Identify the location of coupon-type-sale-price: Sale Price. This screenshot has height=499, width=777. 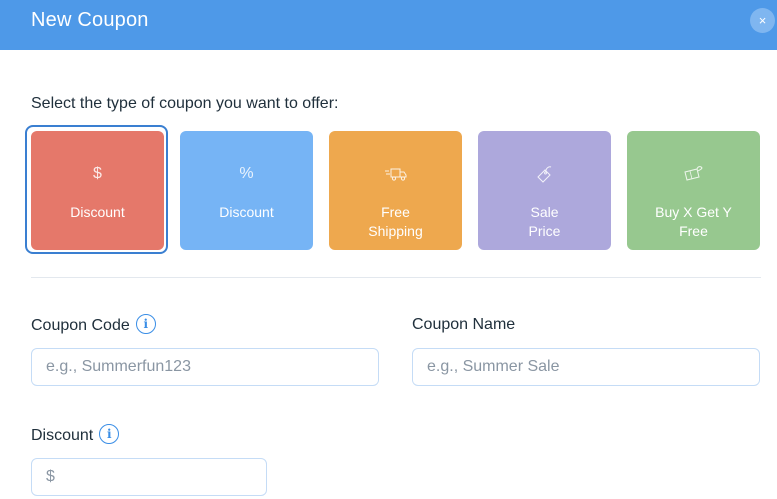
(544, 190).